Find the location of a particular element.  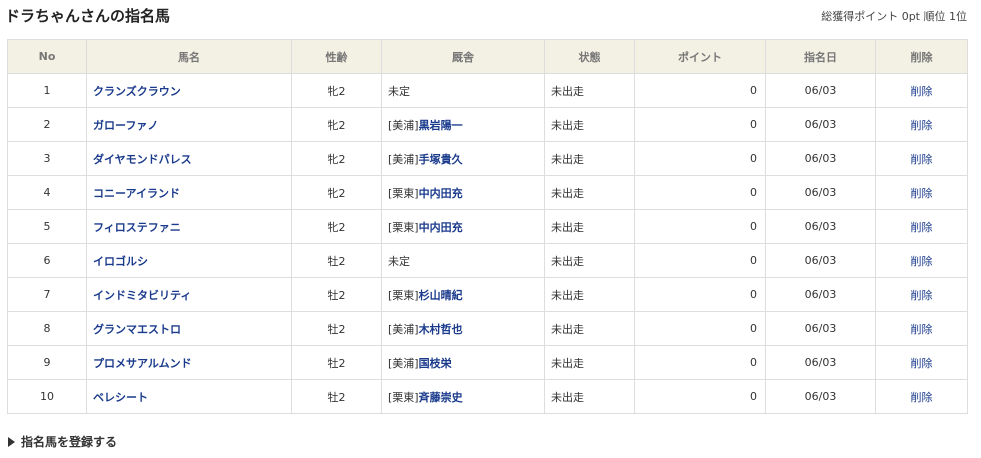

cell-name: インドミタビリティ is located at coordinates (189, 294).